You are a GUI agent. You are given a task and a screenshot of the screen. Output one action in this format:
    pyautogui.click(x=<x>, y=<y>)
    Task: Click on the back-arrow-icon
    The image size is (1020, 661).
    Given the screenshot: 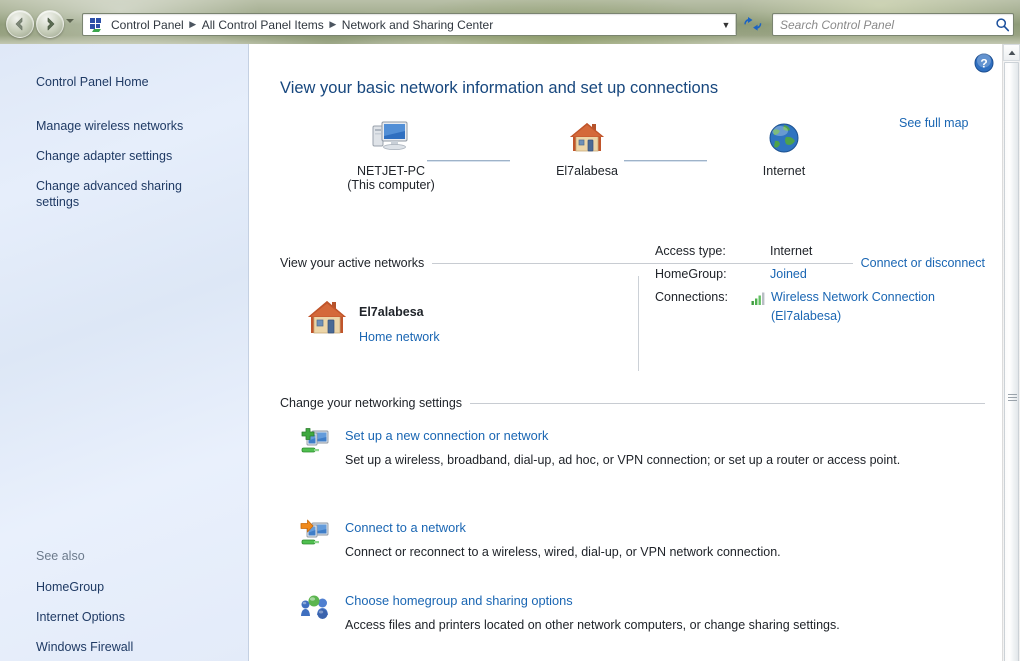 What is the action you would take?
    pyautogui.click(x=19, y=24)
    